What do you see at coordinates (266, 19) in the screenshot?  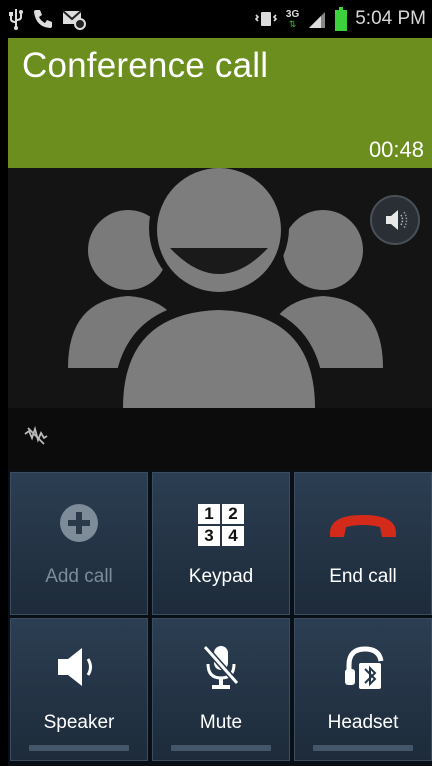 I see `vibrate-icon` at bounding box center [266, 19].